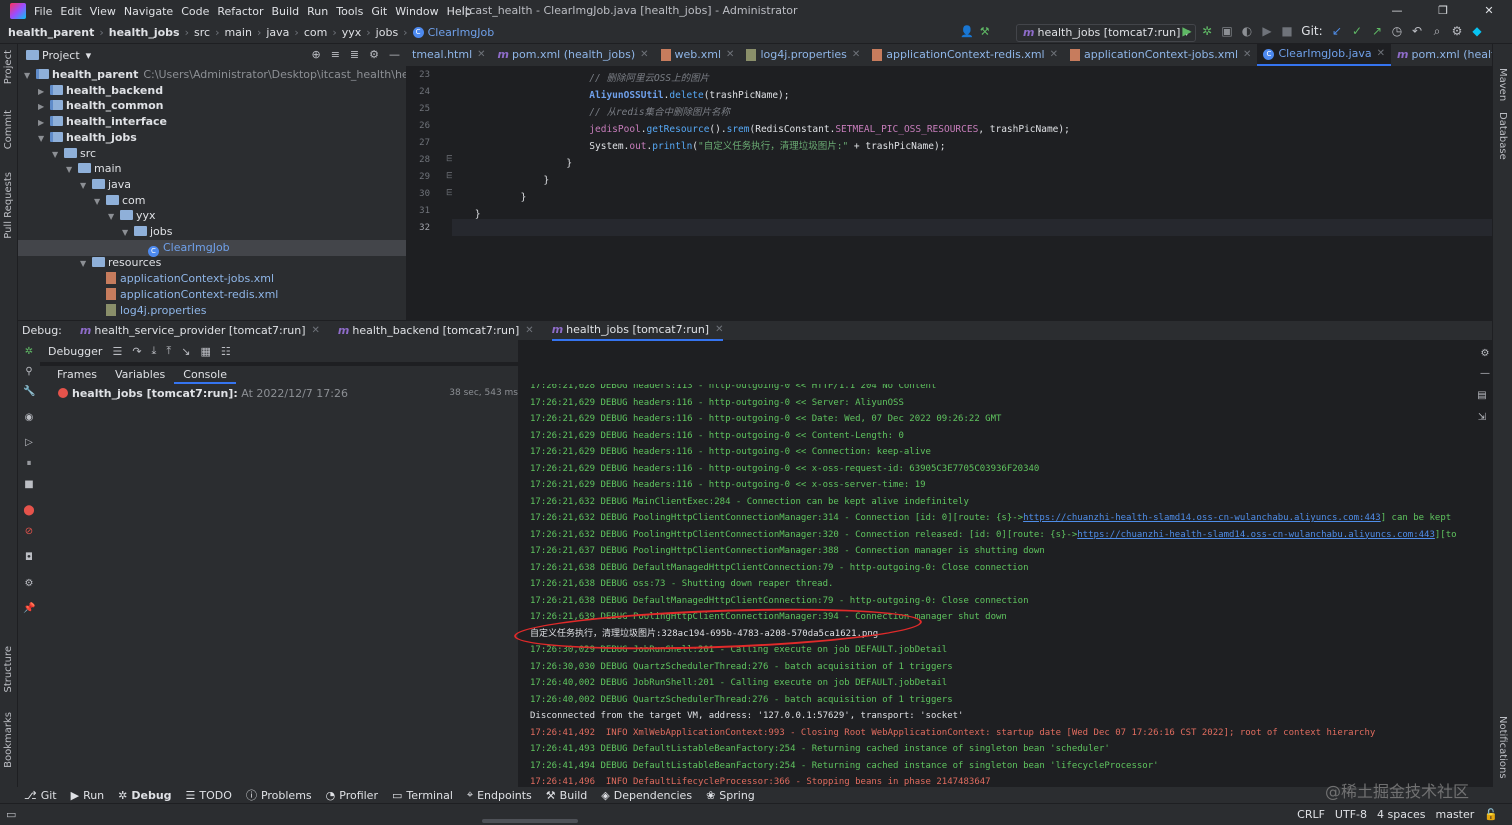  I want to click on editor-tab: web.xml ✕, so click(698, 55).